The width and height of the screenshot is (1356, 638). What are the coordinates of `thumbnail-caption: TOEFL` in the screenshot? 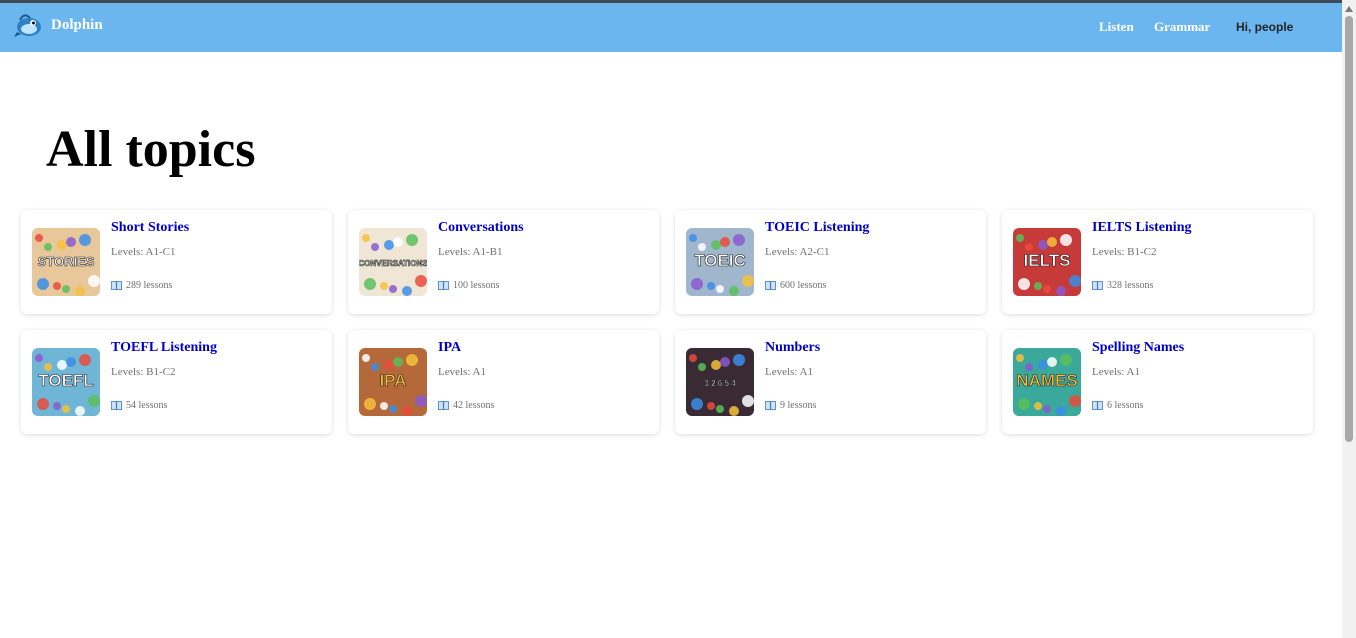 It's located at (65, 380).